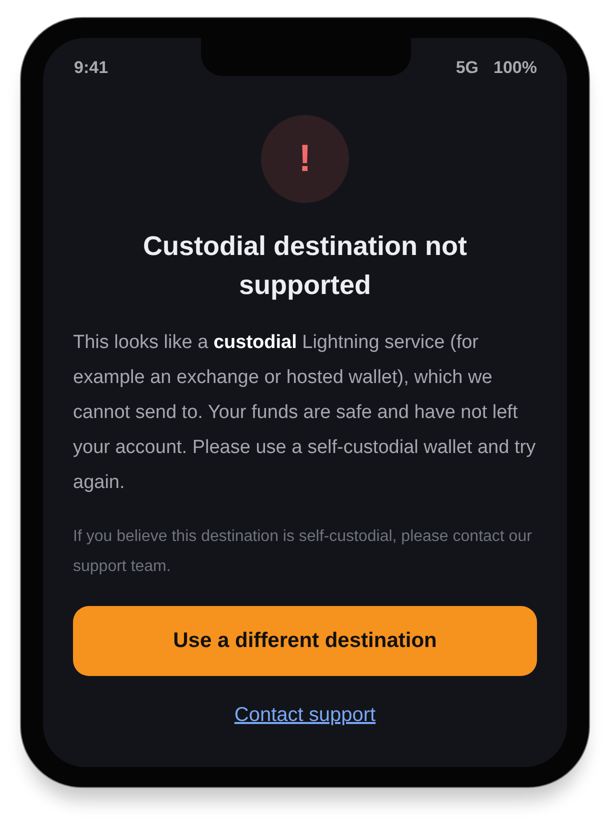  What do you see at coordinates (515, 68) in the screenshot?
I see `battery-level: 100%` at bounding box center [515, 68].